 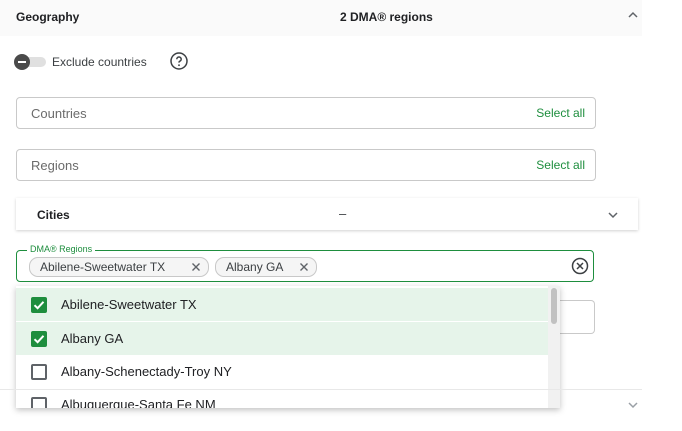 I want to click on dma-option: Albuquerque-Santa Fe NM, so click(x=282, y=398).